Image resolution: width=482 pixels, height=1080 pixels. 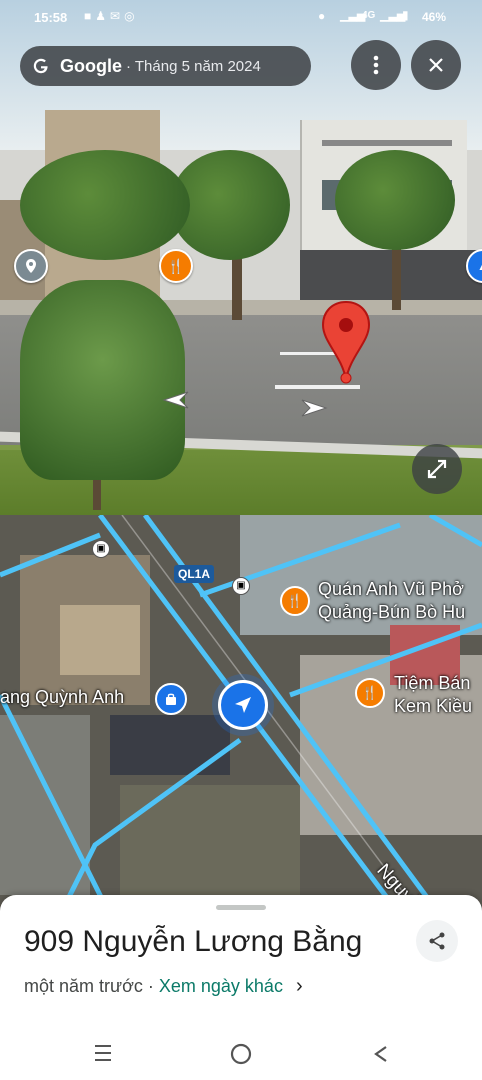 What do you see at coordinates (193, 66) in the screenshot?
I see `imagery-date: · Tháng 5 năm 2024` at bounding box center [193, 66].